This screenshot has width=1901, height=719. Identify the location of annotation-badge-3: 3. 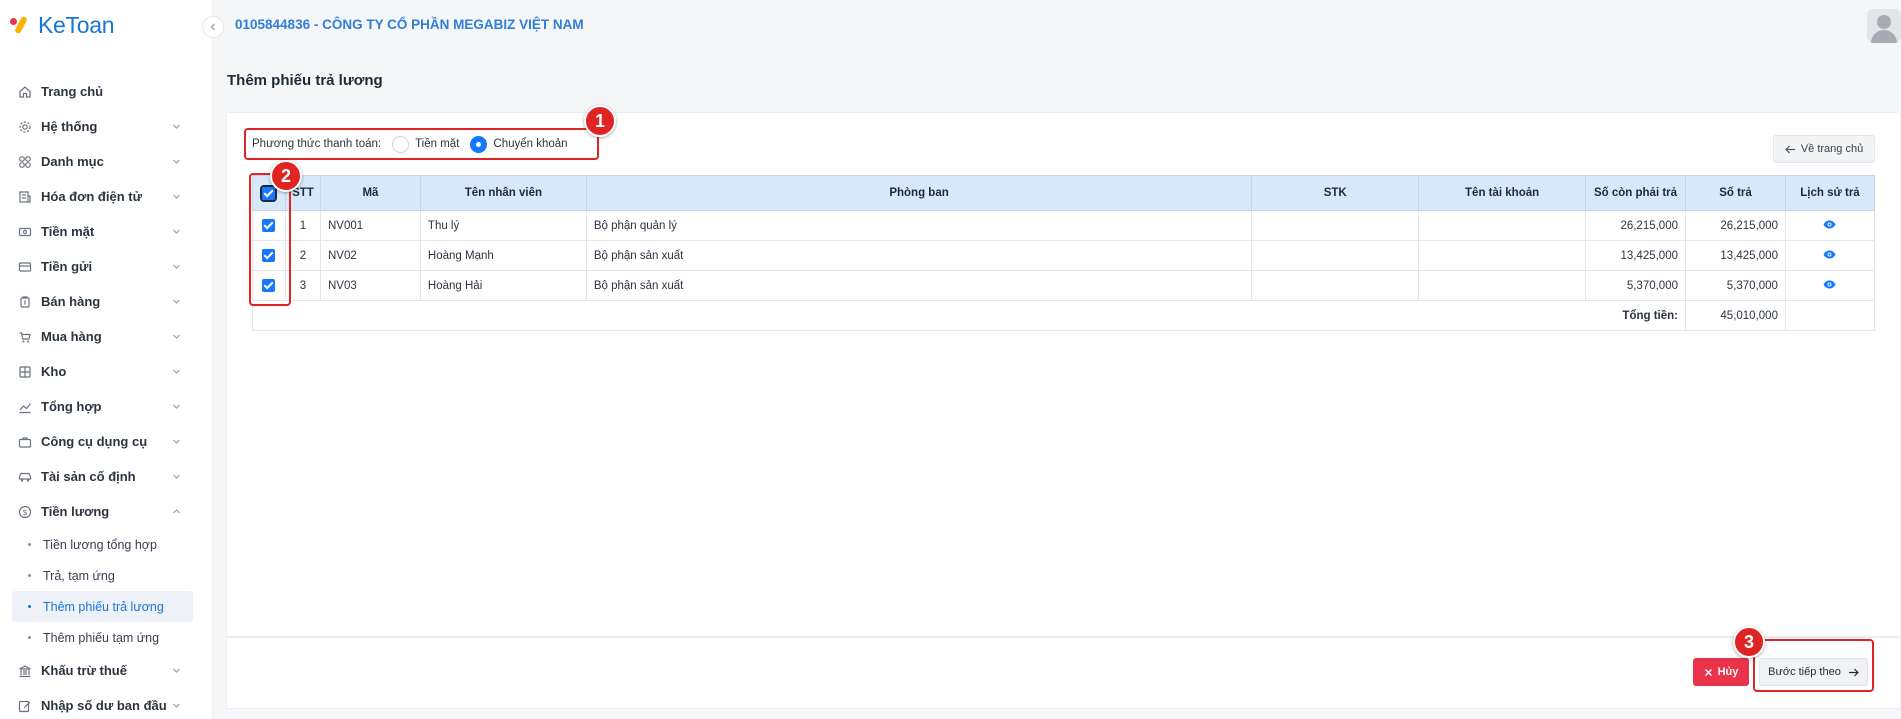
(1749, 642).